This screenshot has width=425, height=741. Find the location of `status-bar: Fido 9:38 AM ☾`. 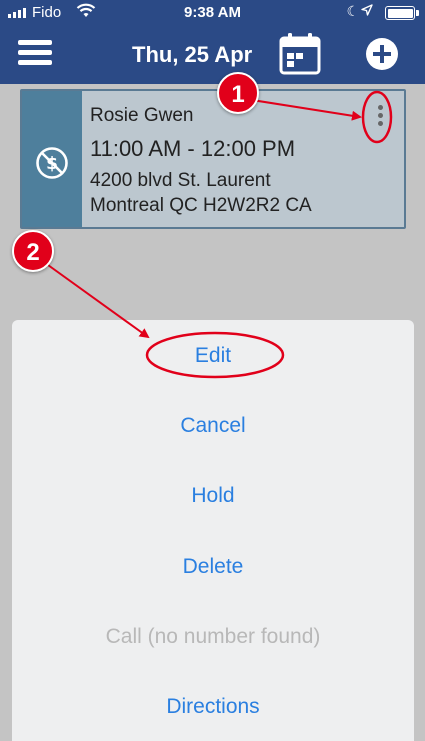

status-bar: Fido 9:38 AM ☾ is located at coordinates (212, 13).